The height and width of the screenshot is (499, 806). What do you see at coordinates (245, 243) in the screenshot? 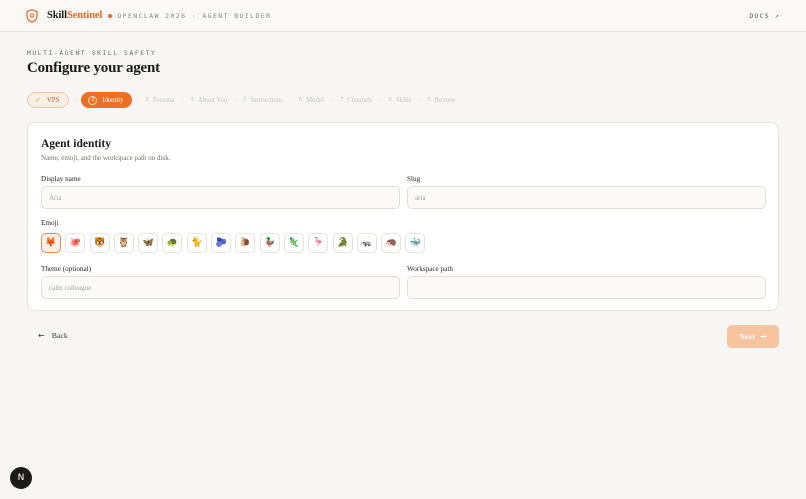
I see `emoji-option-snail: 🐌` at bounding box center [245, 243].